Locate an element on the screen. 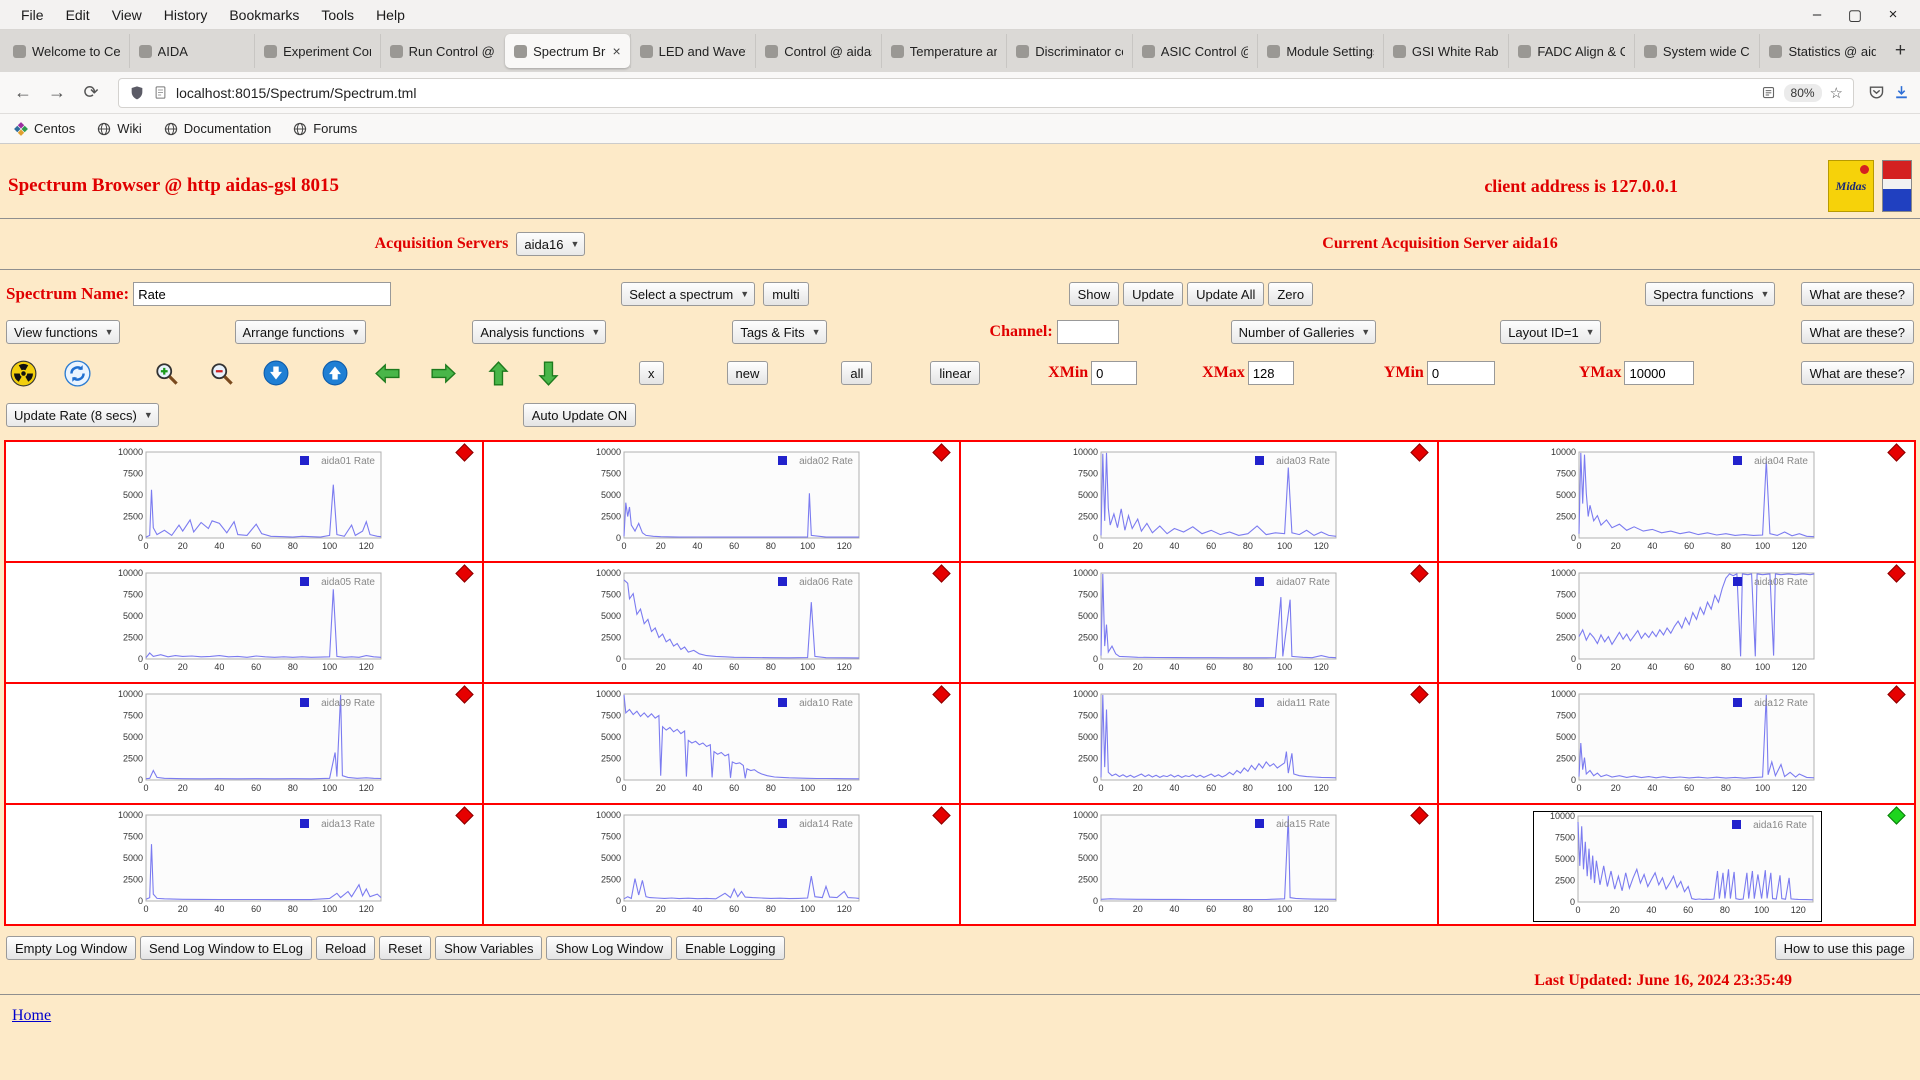  update-rate-select: Update Rate (8 secs) ▼ is located at coordinates (82, 415).